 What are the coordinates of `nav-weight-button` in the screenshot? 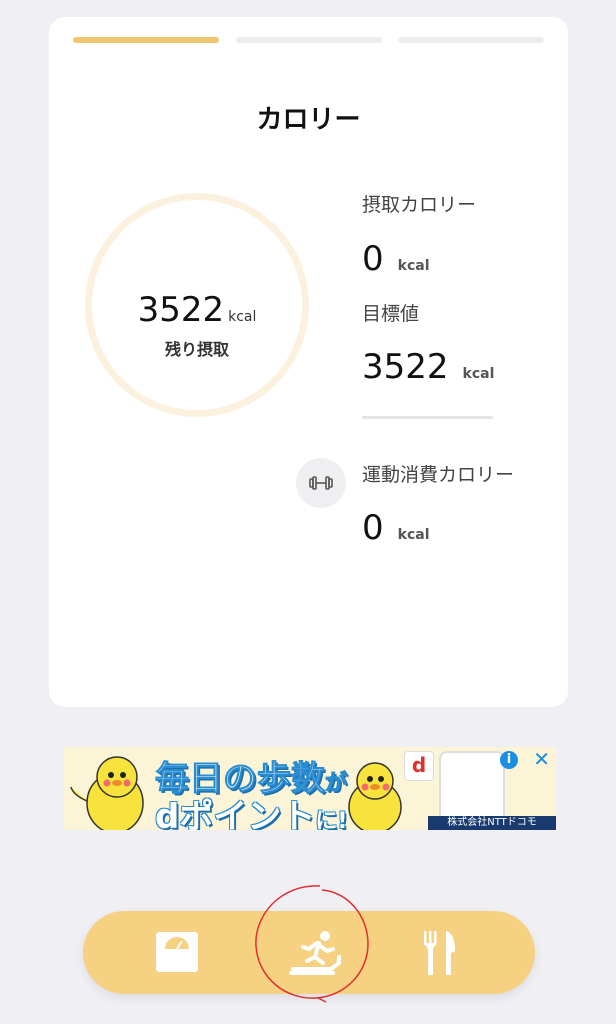 It's located at (175, 952).